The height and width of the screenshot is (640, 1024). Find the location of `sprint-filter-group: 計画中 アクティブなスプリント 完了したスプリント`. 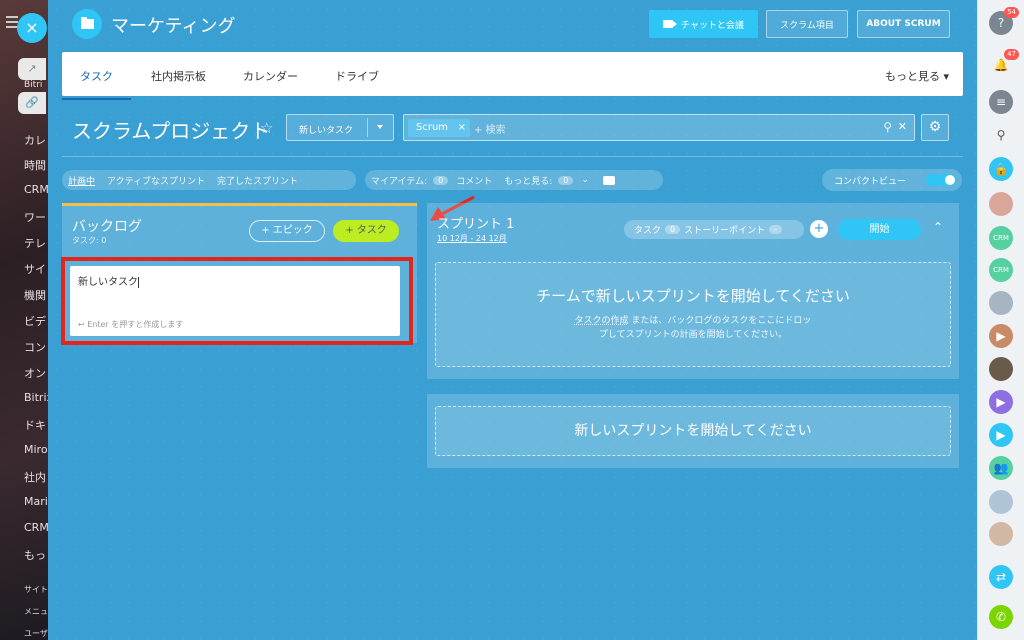

sprint-filter-group: 計画中 アクティブなスプリント 完了したスプリント is located at coordinates (209, 180).